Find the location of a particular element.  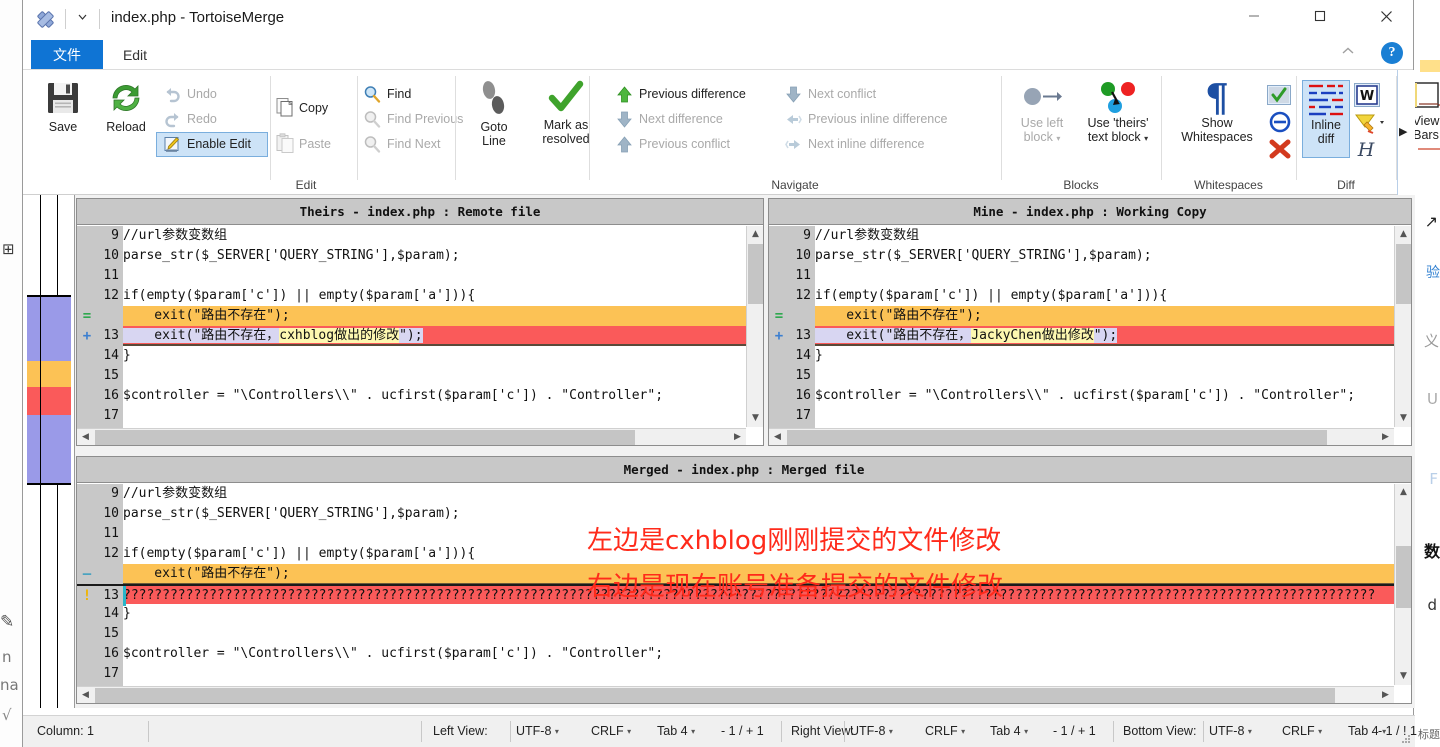

blue-circle-slash-icon is located at coordinates (1280, 122).